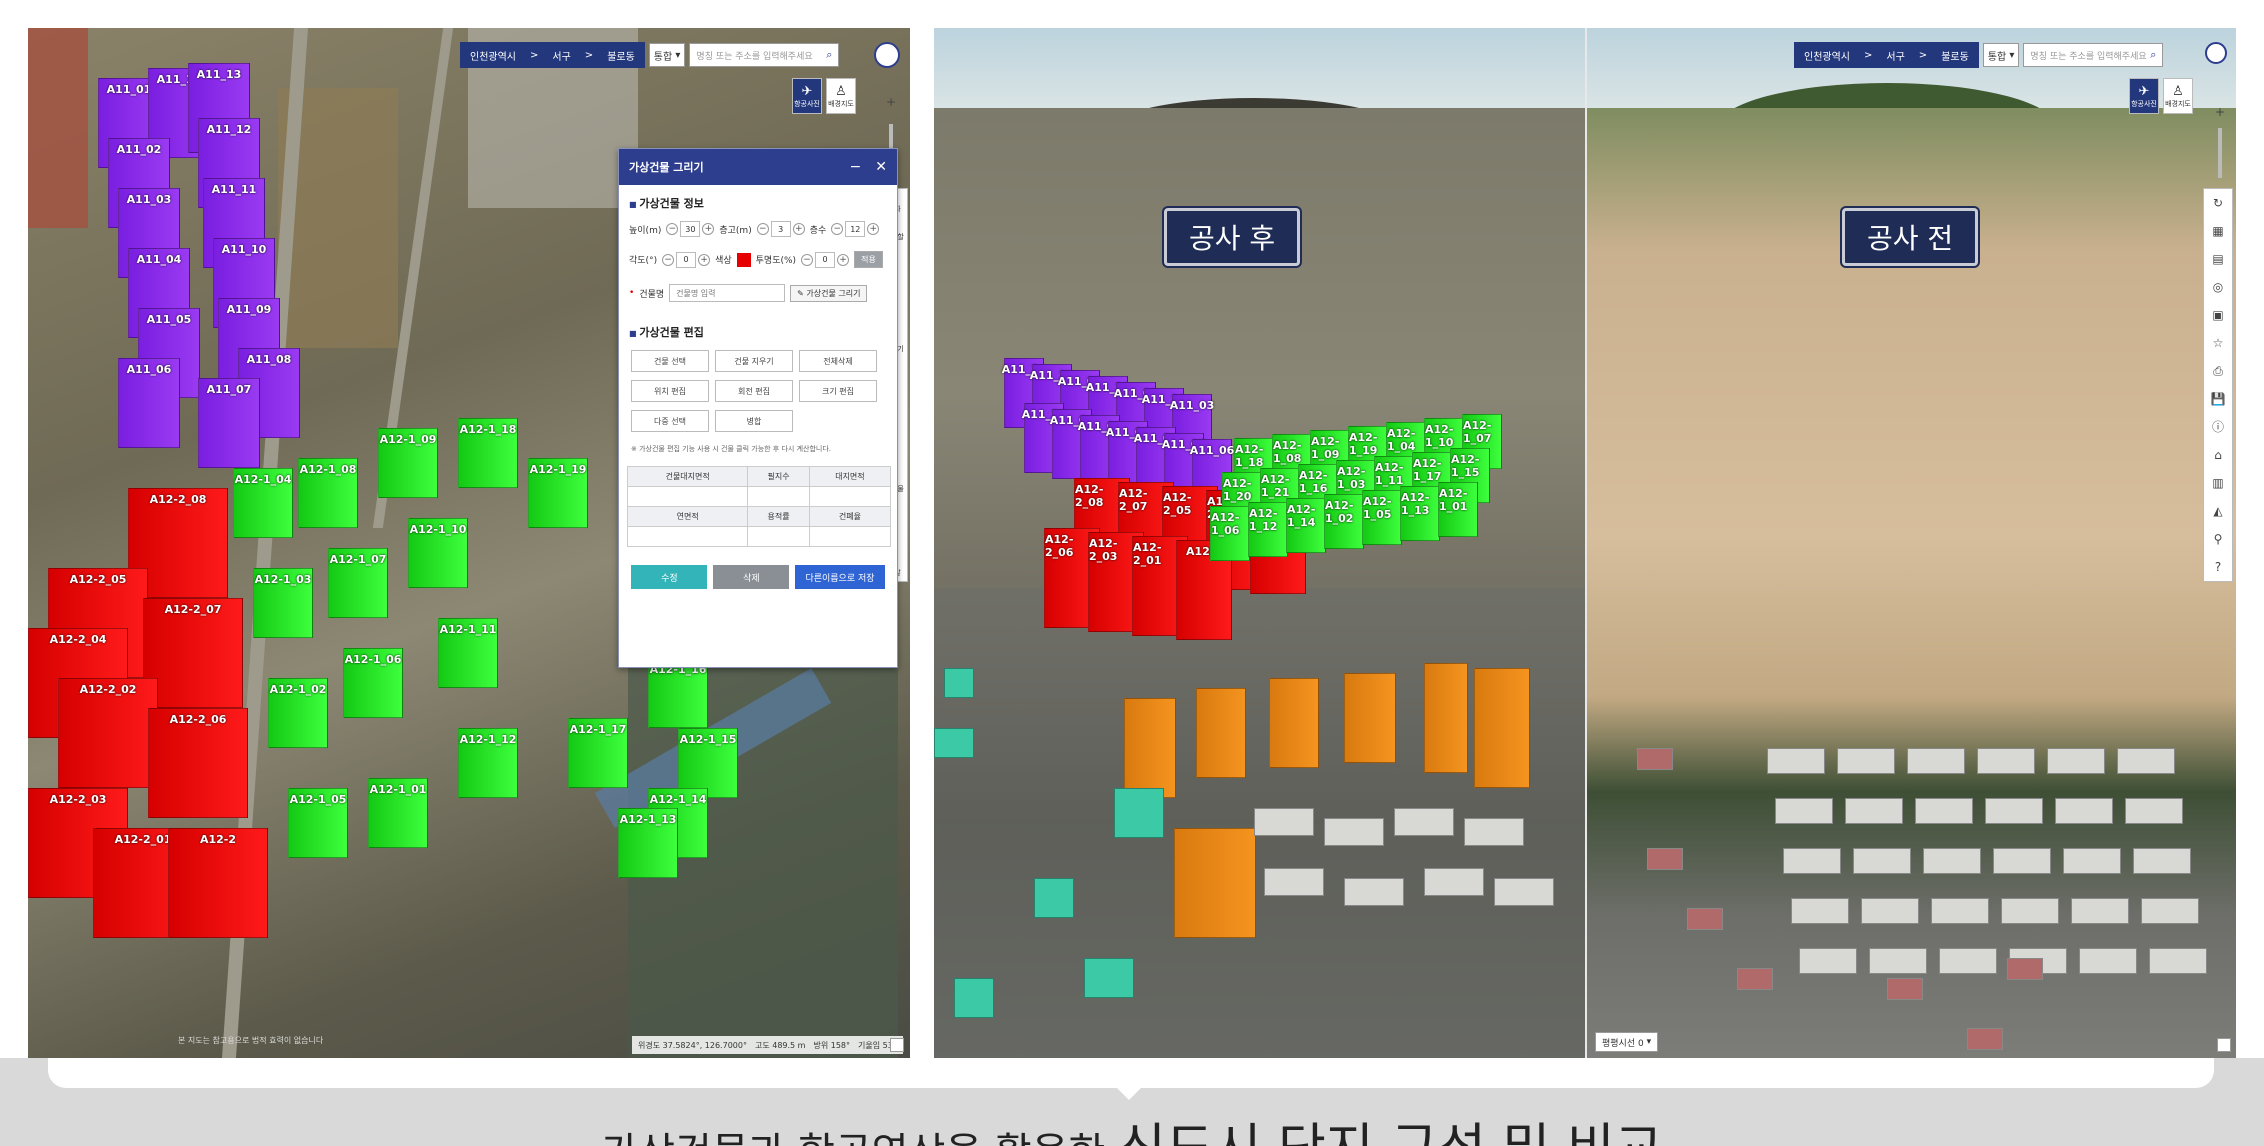  What do you see at coordinates (807, 96) in the screenshot?
I see `aerial-view-button: ✈ 항공사진` at bounding box center [807, 96].